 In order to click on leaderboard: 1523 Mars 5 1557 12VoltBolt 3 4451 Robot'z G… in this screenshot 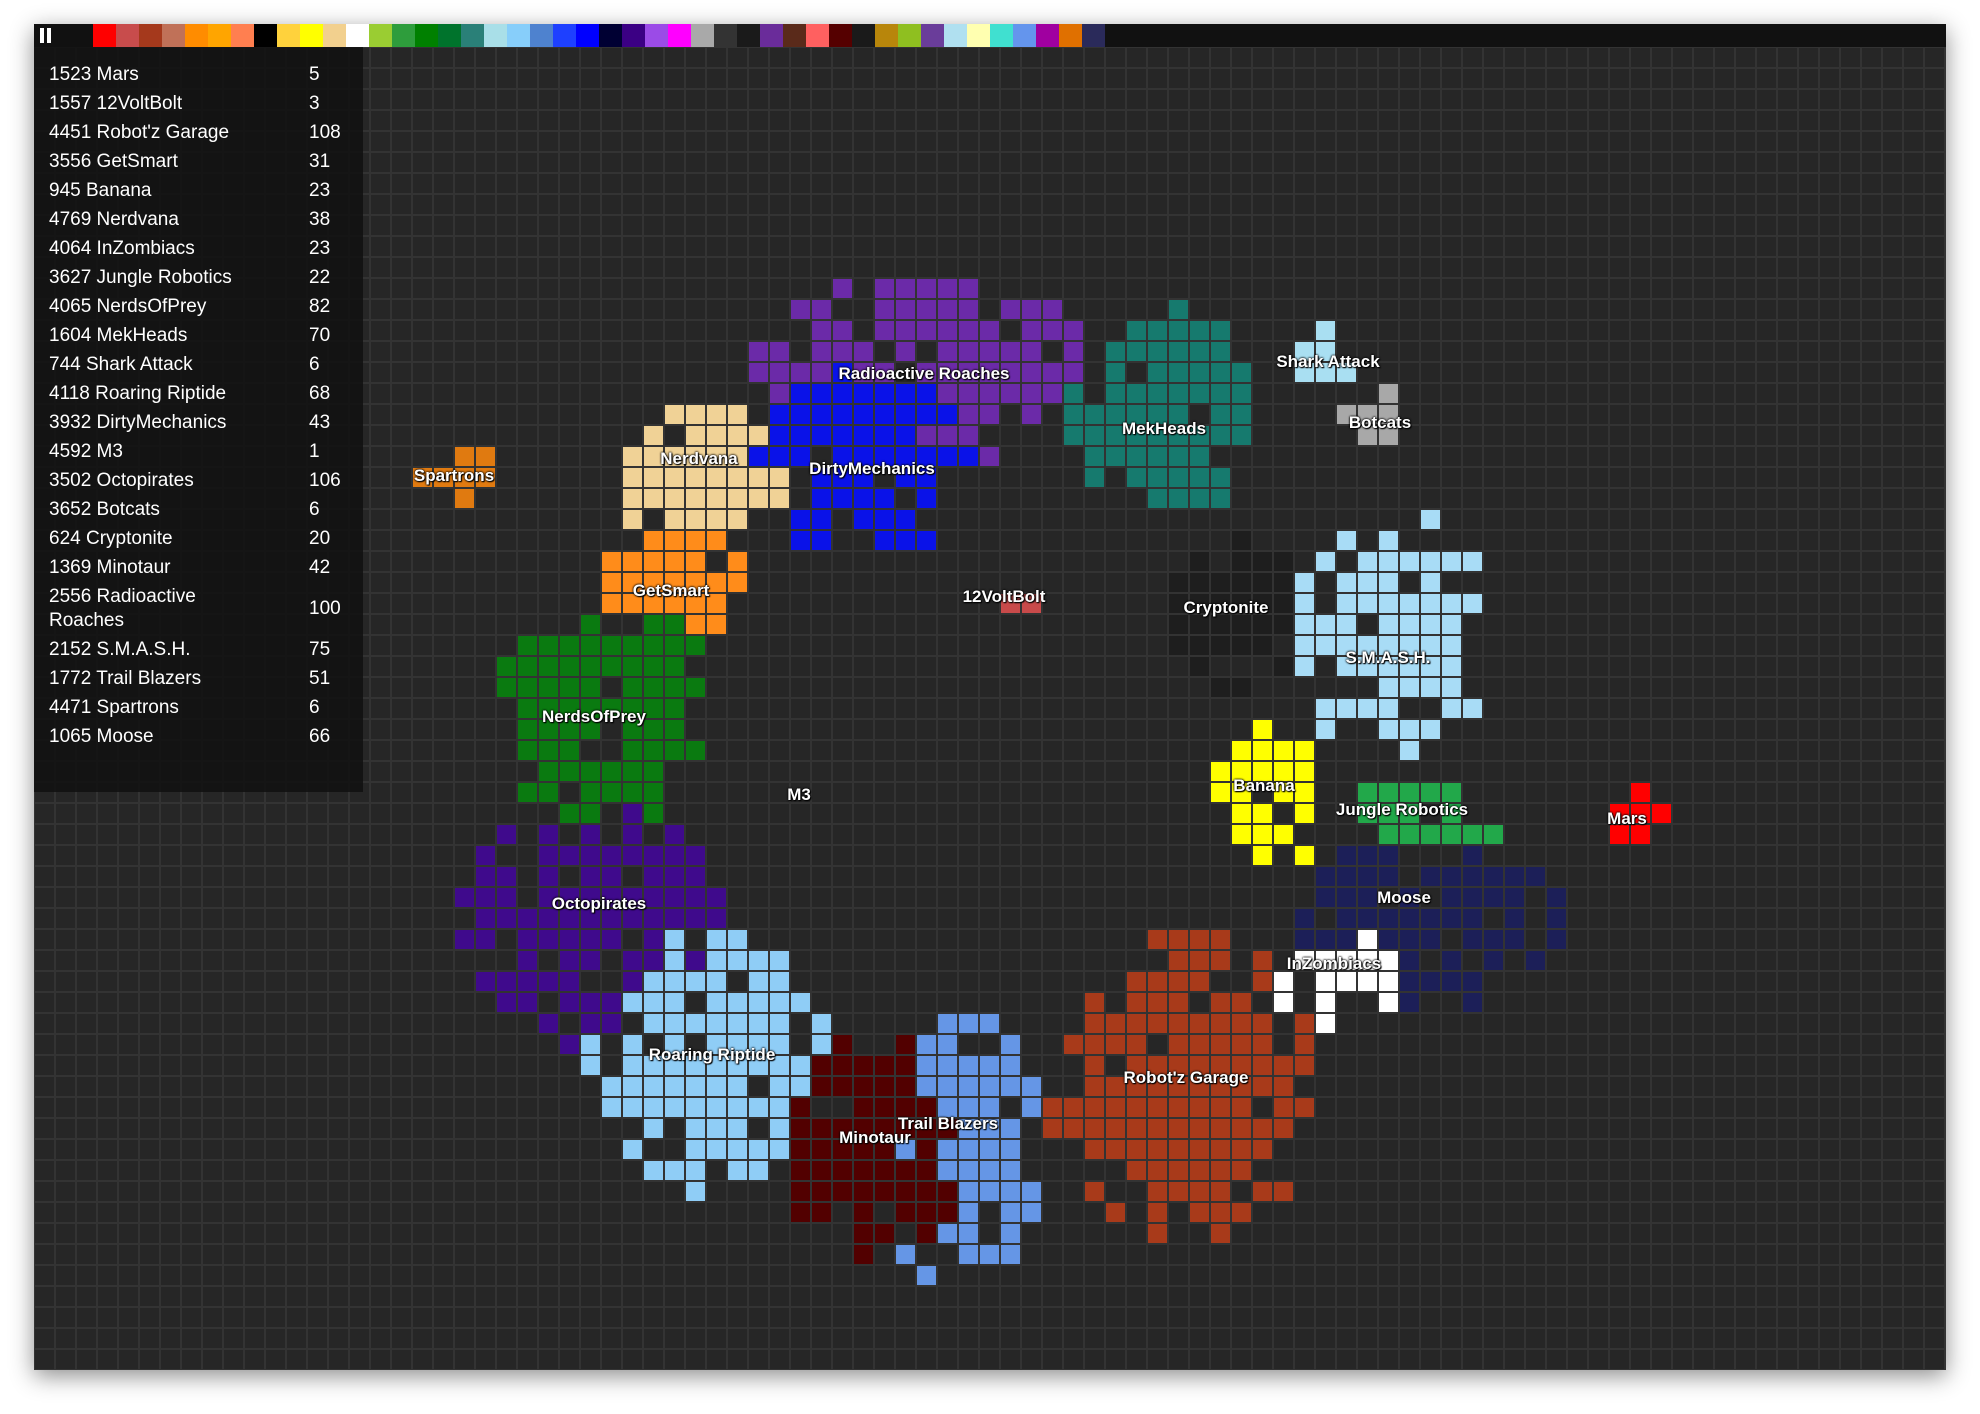, I will do `click(198, 419)`.